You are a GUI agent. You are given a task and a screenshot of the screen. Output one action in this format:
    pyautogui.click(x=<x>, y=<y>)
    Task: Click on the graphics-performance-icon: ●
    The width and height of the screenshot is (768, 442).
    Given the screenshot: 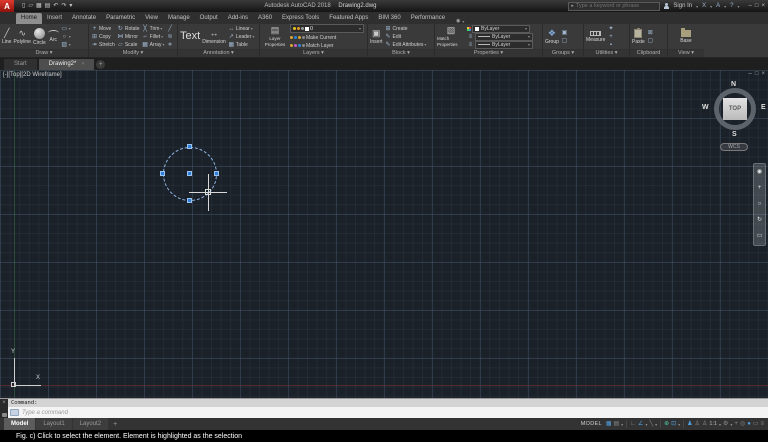 What is the action you would take?
    pyautogui.click(x=749, y=424)
    